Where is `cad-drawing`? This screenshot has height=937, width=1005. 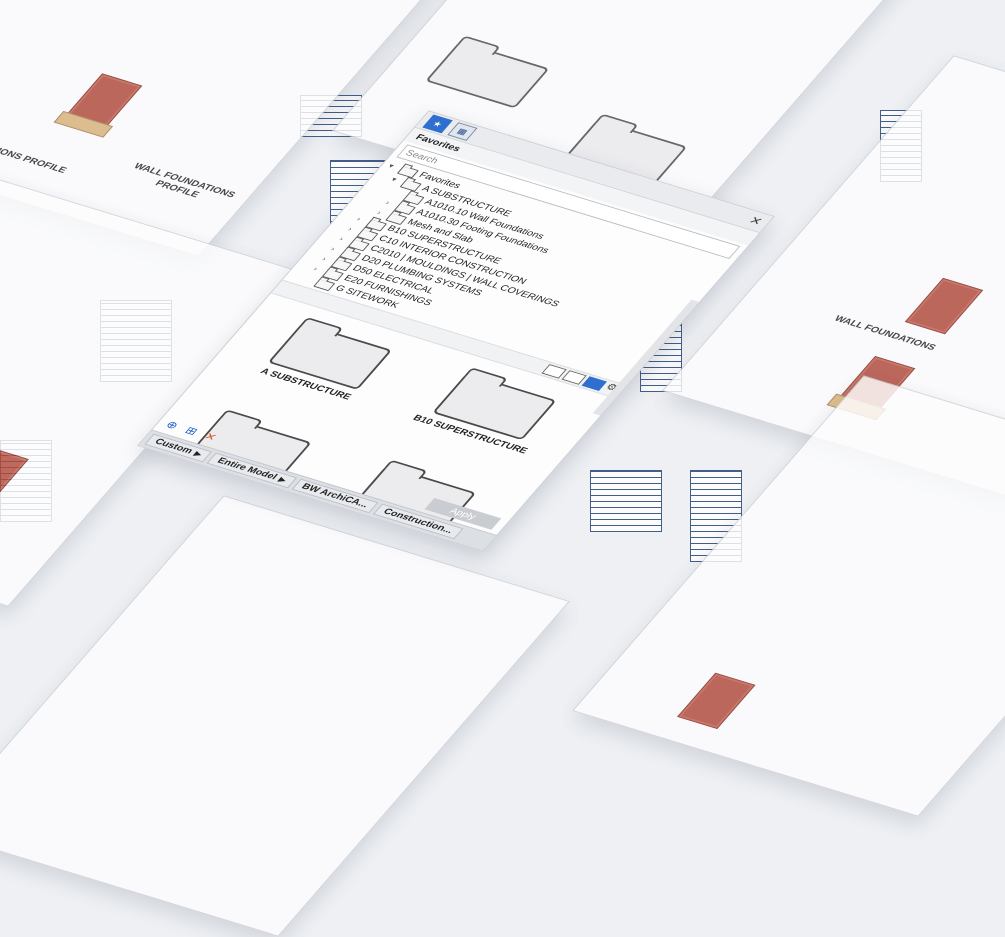
cad-drawing is located at coordinates (626, 501).